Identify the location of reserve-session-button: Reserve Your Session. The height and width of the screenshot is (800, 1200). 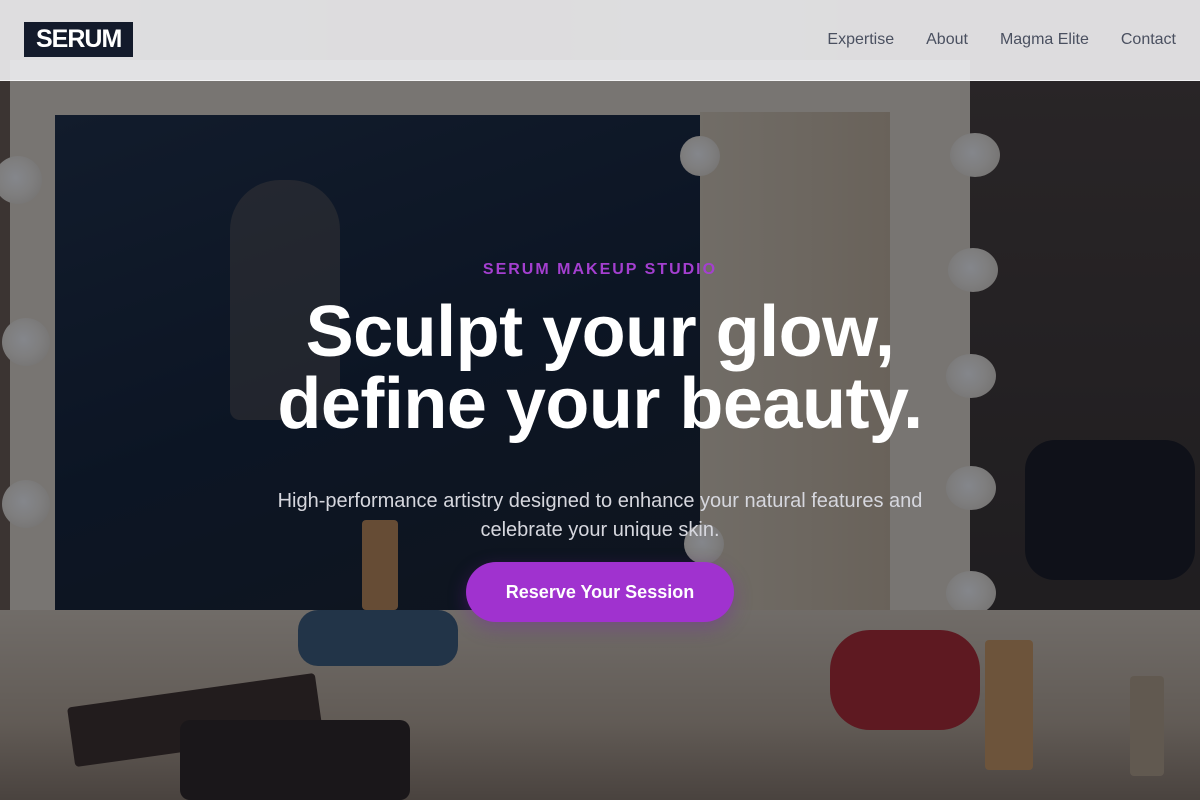
(600, 592).